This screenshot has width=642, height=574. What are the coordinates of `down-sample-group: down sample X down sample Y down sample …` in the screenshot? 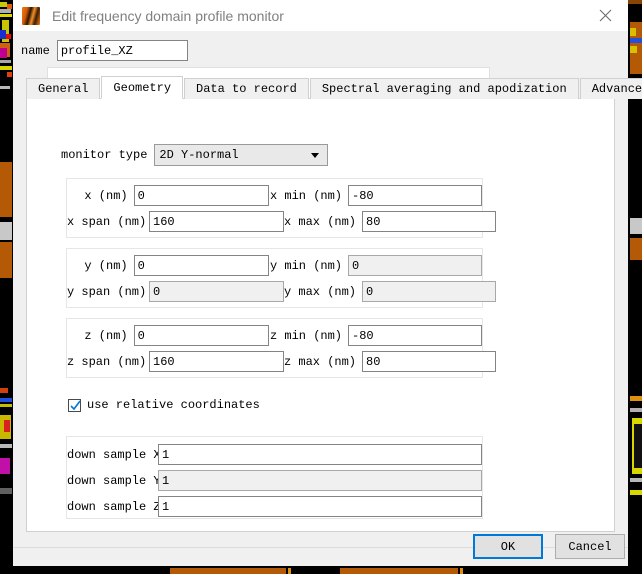 It's located at (274, 477).